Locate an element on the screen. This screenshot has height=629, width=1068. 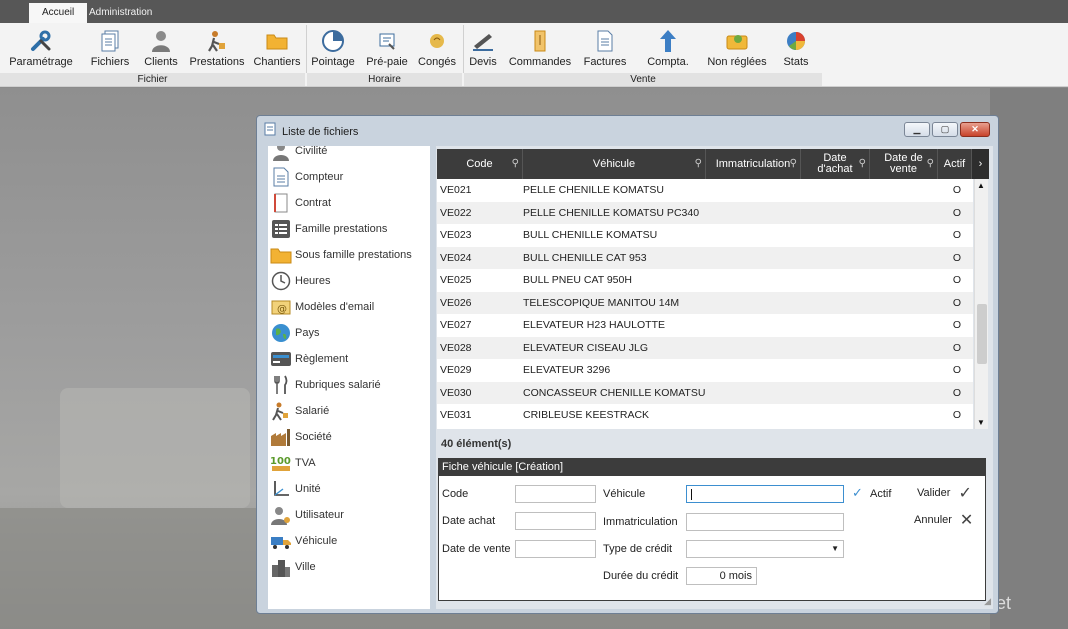
sidebar-item-ville: Ville is located at coordinates (349, 567).